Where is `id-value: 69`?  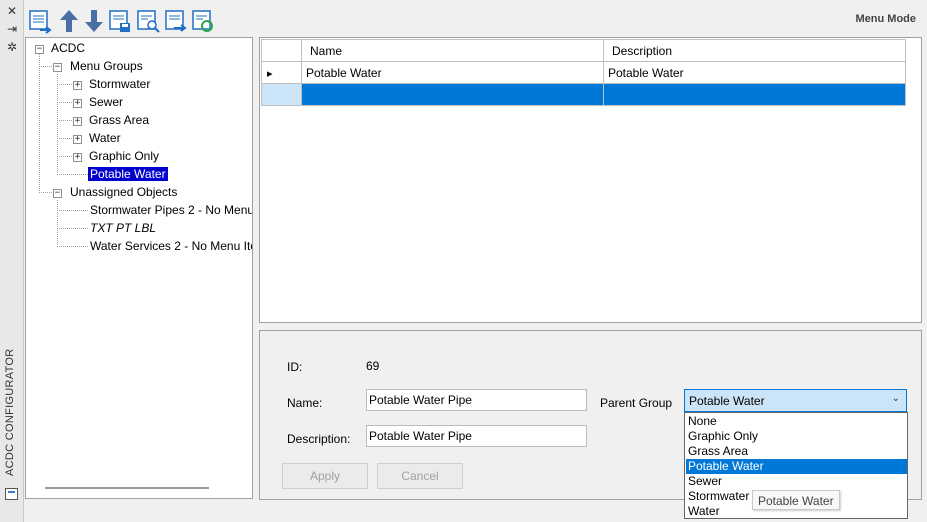 id-value: 69 is located at coordinates (373, 366).